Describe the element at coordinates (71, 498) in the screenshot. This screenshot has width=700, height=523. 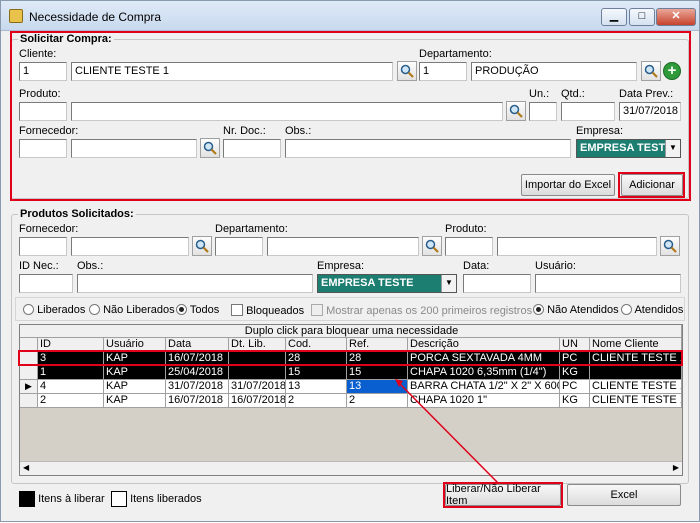
I see `legend-liberar-label: Itens à liberar` at that location.